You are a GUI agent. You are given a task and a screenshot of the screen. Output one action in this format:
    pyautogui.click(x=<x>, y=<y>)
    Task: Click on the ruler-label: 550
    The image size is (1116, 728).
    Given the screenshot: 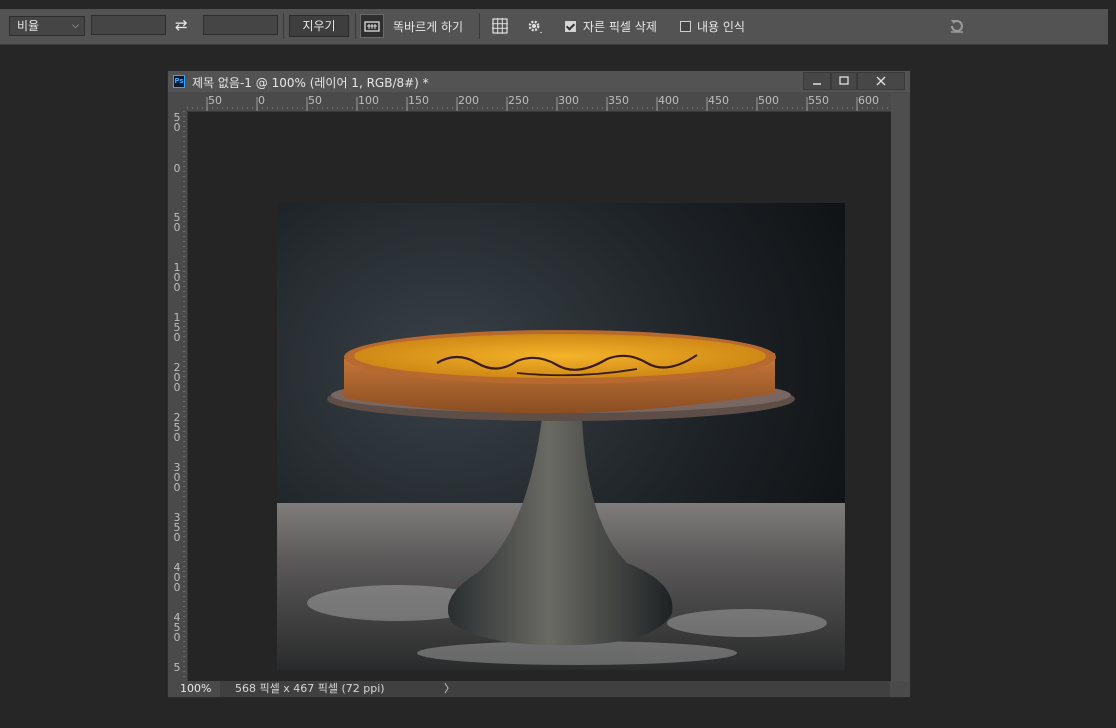 What is the action you would take?
    pyautogui.click(x=818, y=100)
    